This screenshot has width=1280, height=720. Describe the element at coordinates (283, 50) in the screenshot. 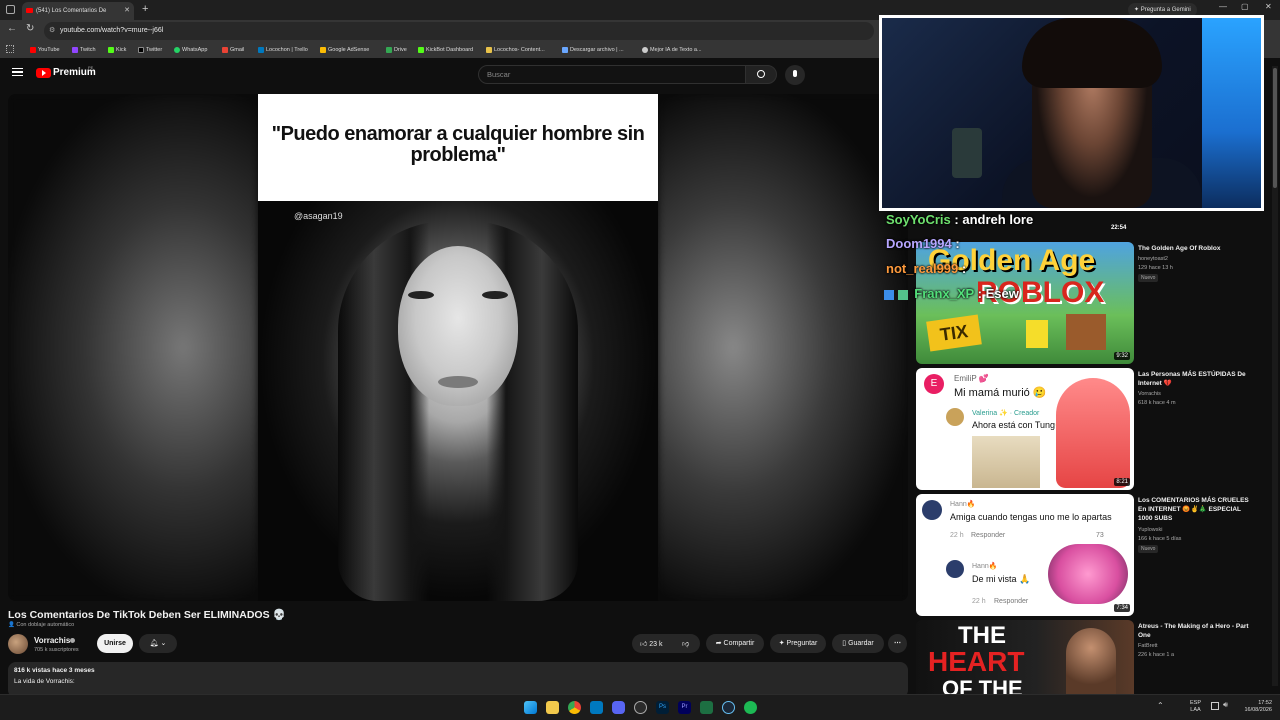

I see `bookmark-trello: Locochon | Trello` at that location.